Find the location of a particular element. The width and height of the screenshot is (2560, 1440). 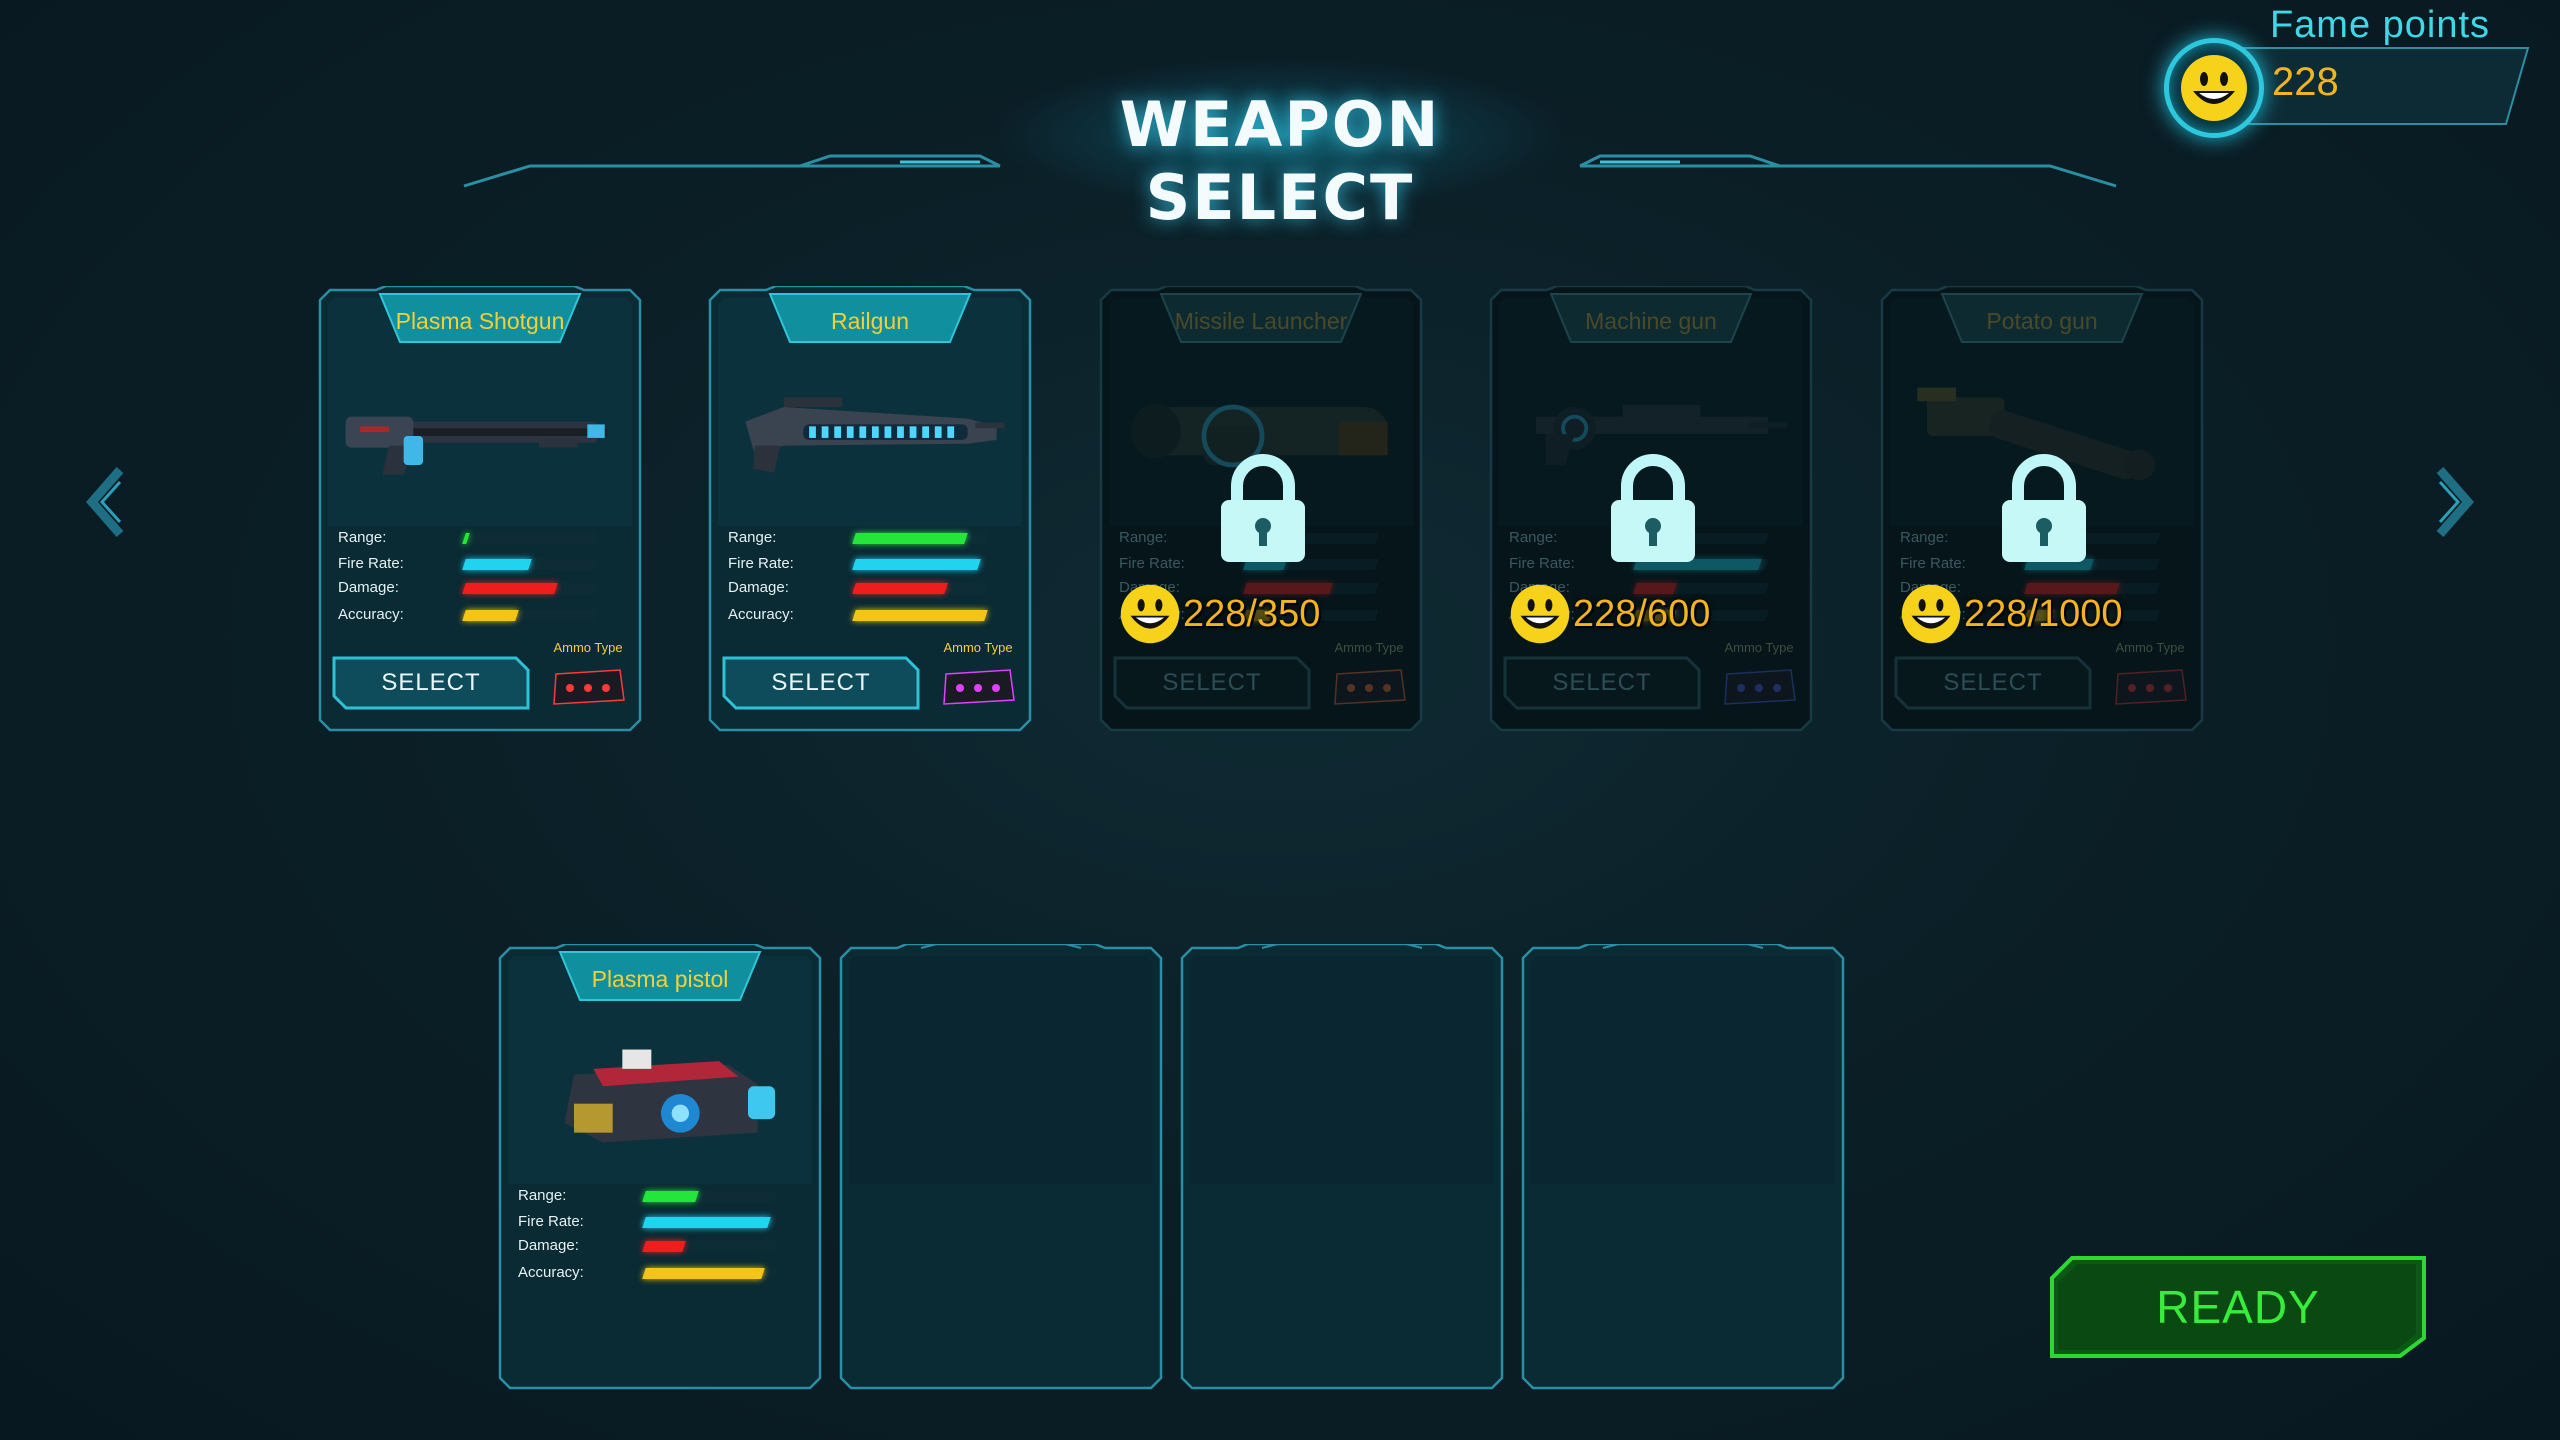

unlock-cost-value: 228/350 is located at coordinates (1252, 613).